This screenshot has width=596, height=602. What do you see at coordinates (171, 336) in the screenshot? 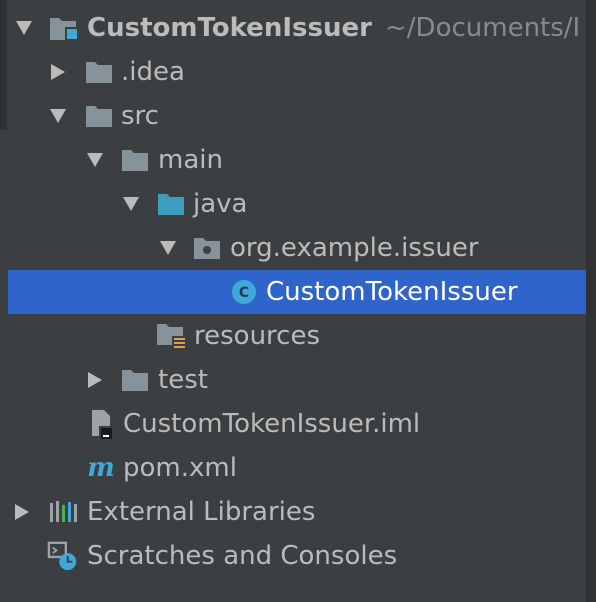
I see `resources-folder-icon` at bounding box center [171, 336].